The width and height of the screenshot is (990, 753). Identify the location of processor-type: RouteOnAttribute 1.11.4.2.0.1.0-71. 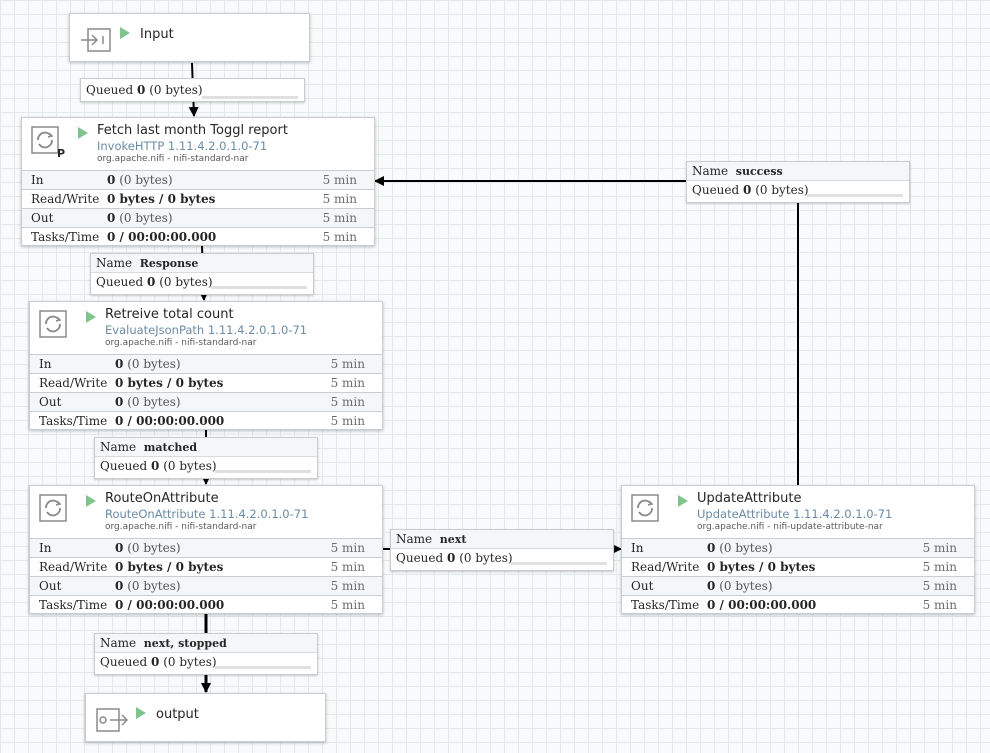
(207, 514).